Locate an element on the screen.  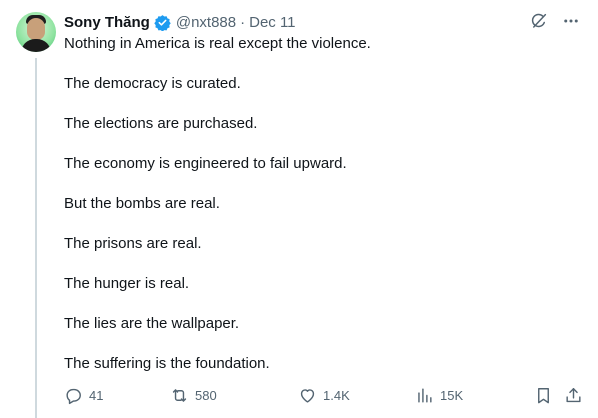
post-date: Dec 11 is located at coordinates (272, 22).